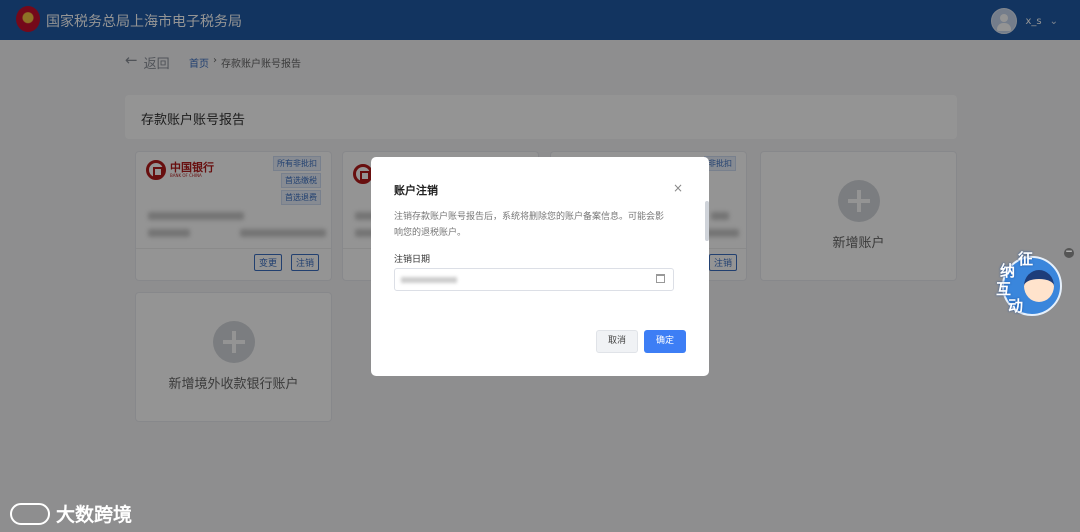 The width and height of the screenshot is (1080, 532). I want to click on redacted-date-value, so click(429, 280).